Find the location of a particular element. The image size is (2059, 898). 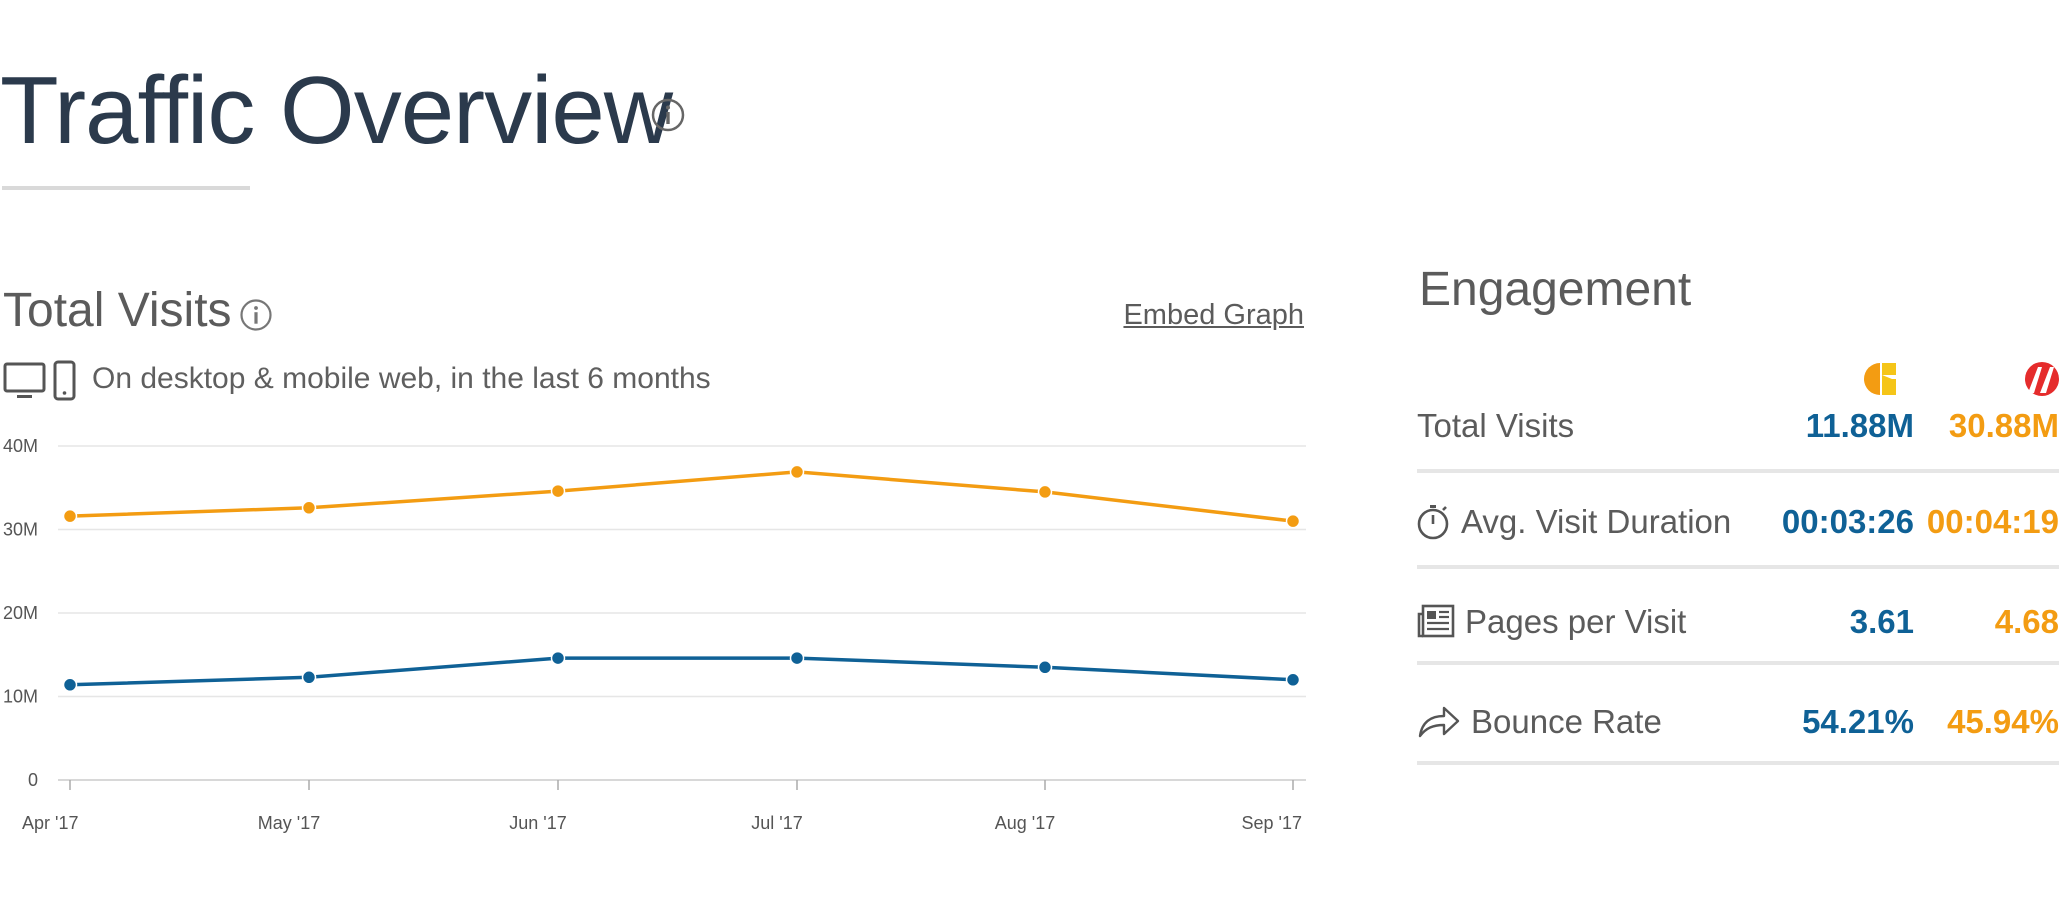

engagement-label-text: Pages per Visit is located at coordinates (1576, 621).